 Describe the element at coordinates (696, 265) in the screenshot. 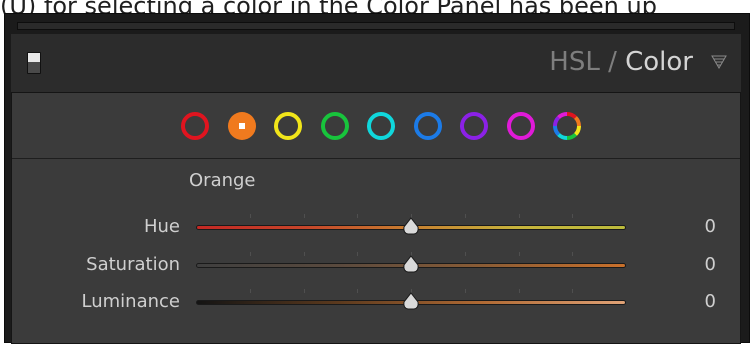

I see `slider-value-saturation: 0` at that location.